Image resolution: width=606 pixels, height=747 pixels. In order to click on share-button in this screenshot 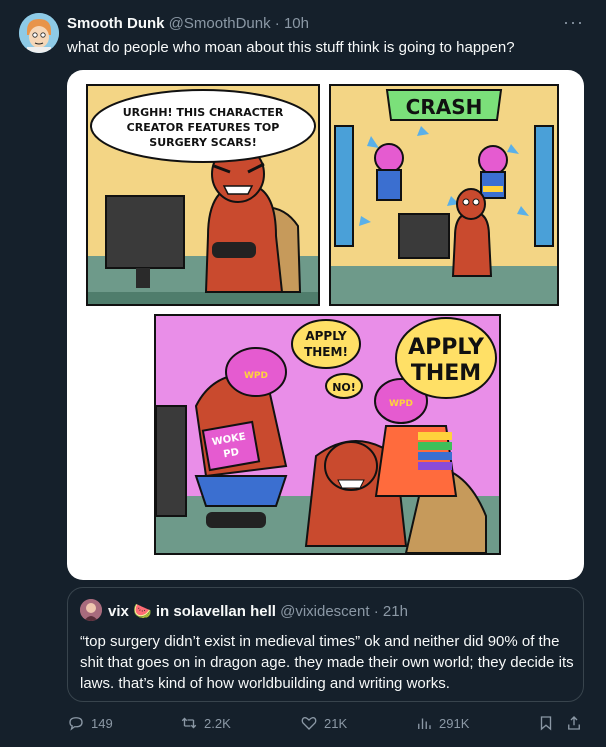, I will do `click(574, 723)`.